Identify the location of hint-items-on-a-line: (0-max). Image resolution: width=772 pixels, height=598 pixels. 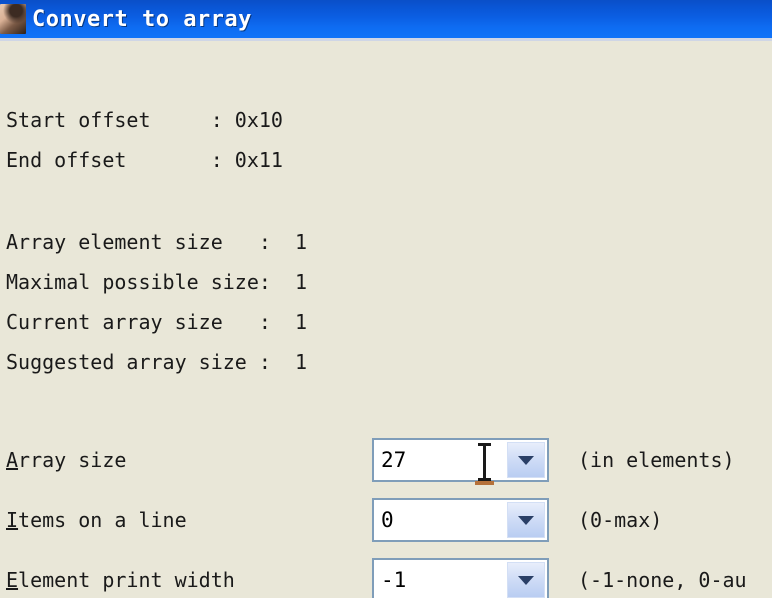
(620, 520).